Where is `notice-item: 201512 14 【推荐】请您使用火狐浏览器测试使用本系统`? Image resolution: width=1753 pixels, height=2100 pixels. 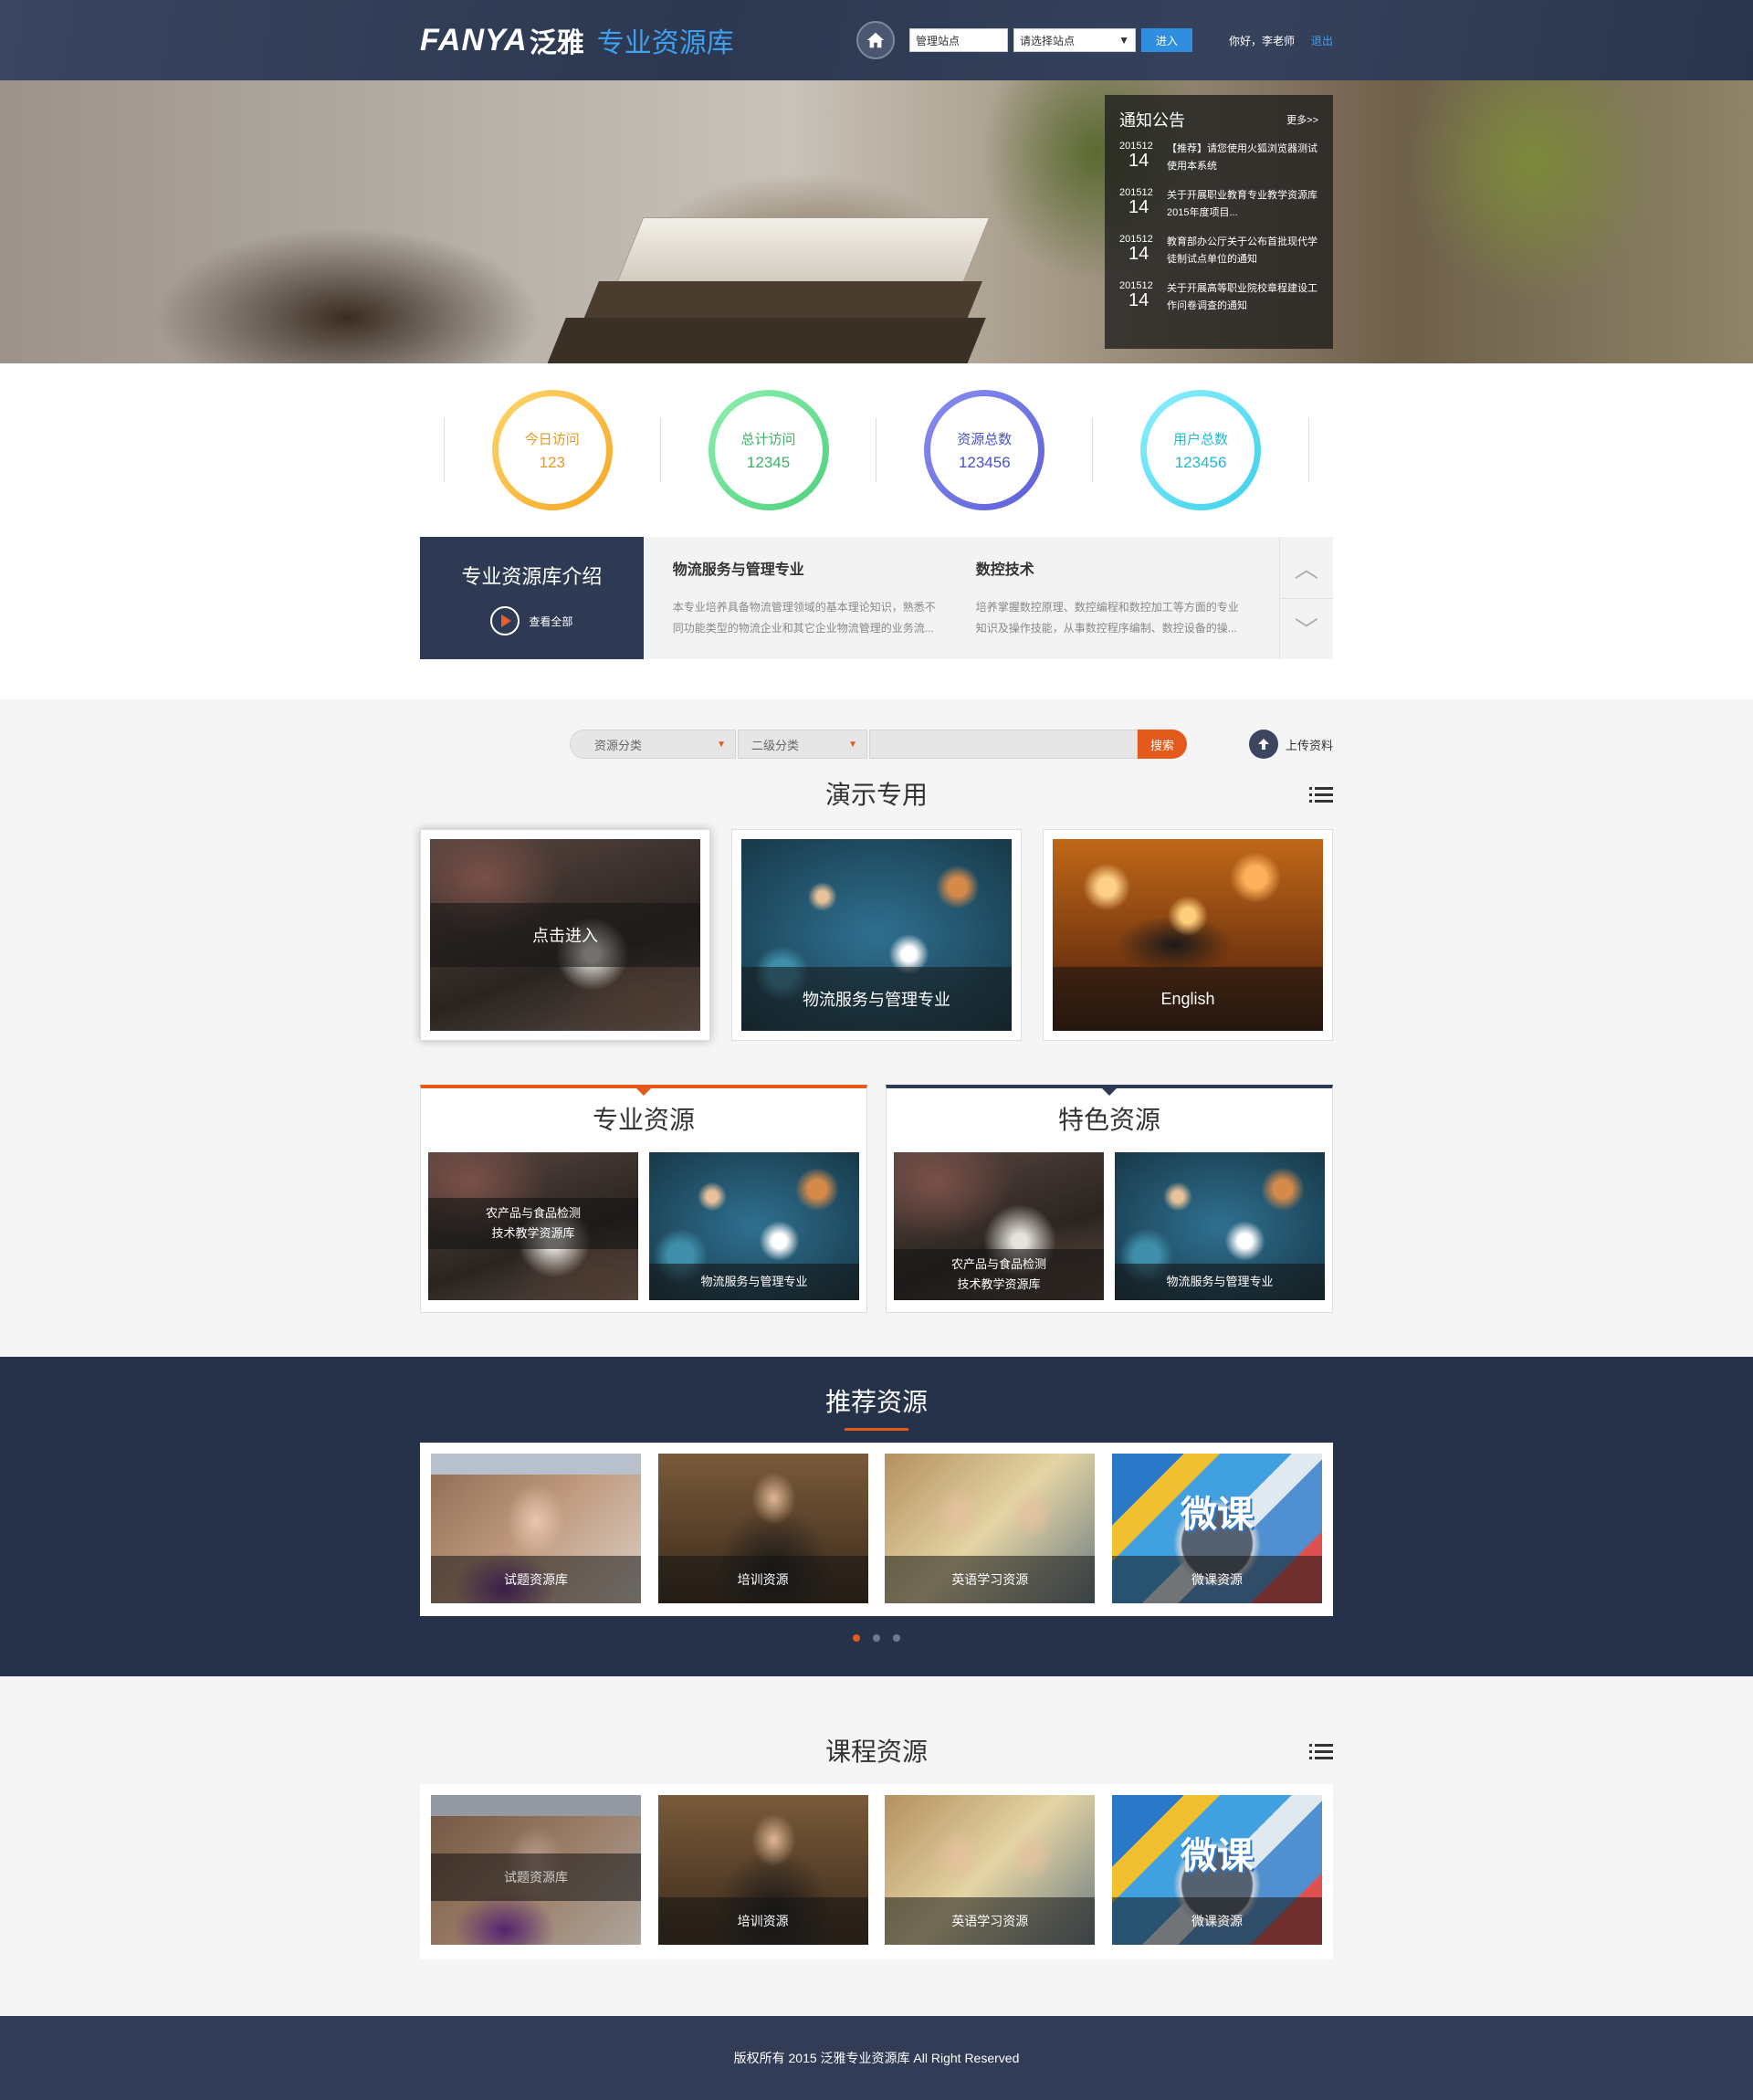 notice-item: 201512 14 【推荐】请您使用火狐浏览器测试使用本系统 is located at coordinates (1218, 158).